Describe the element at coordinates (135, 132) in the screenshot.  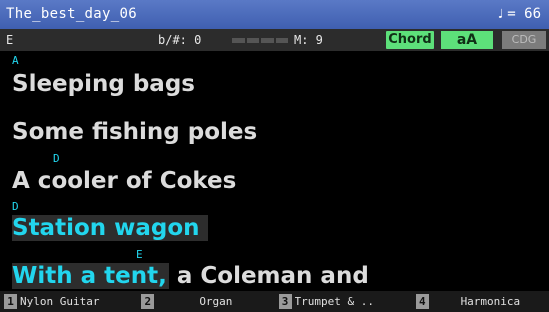
I see `lyric-line: Some fishing poles` at that location.